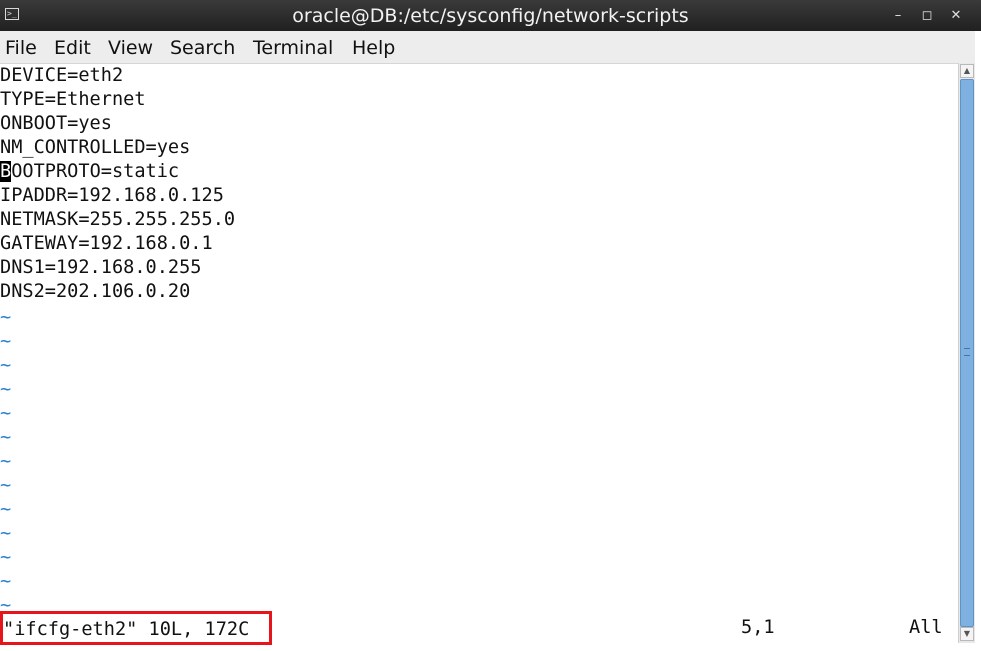  I want to click on config-line-device: DEVICE=eth2, so click(62, 75).